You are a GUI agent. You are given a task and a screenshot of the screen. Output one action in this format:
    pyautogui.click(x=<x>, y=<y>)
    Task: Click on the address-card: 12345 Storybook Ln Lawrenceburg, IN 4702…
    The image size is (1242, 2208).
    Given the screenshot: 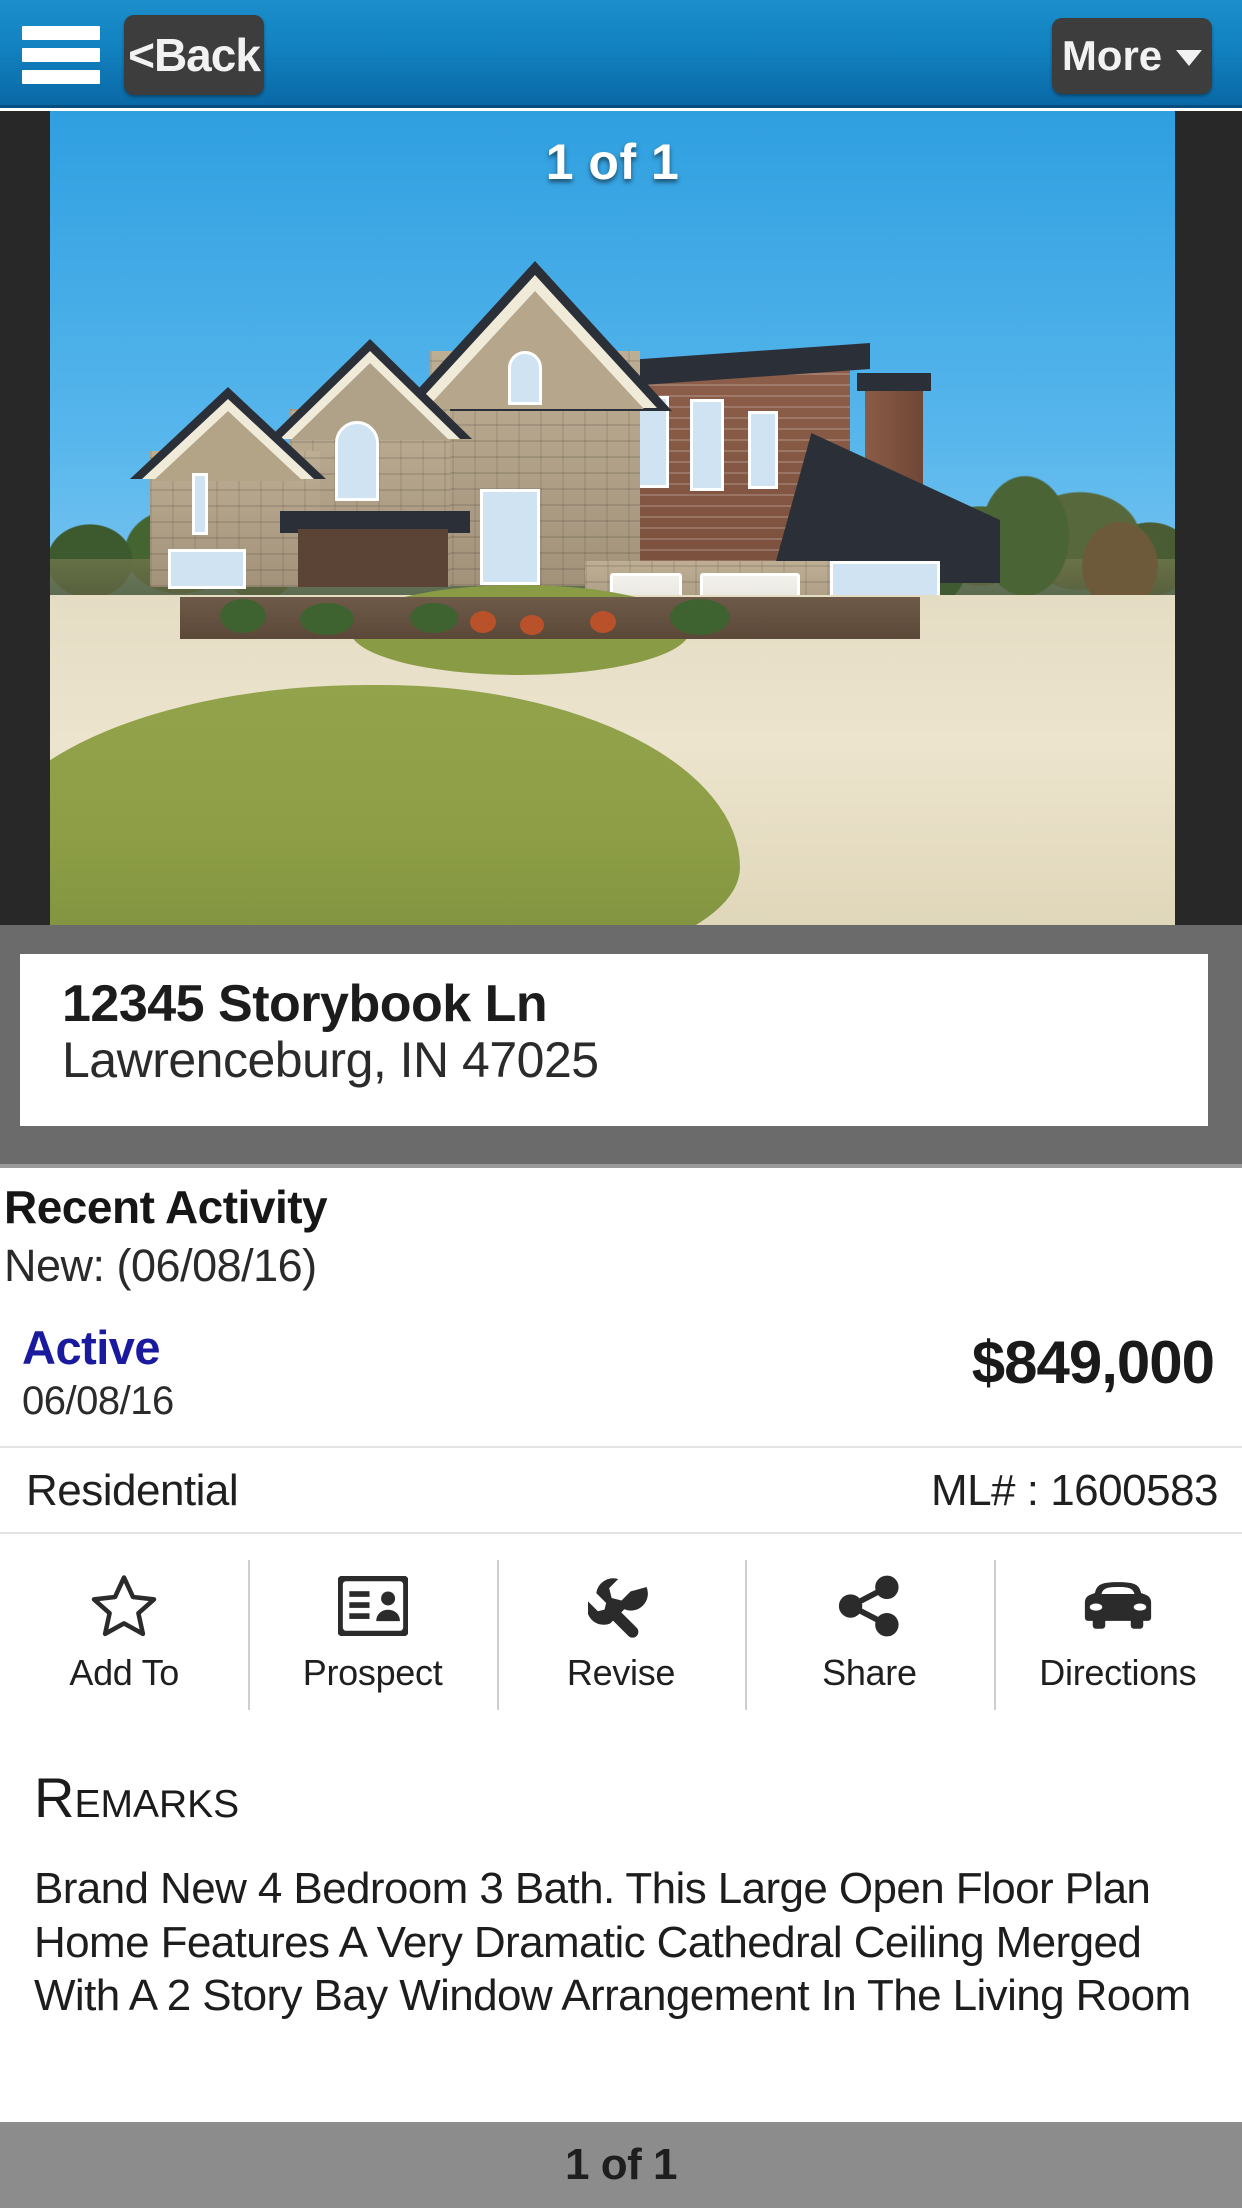 What is the action you would take?
    pyautogui.click(x=614, y=1040)
    